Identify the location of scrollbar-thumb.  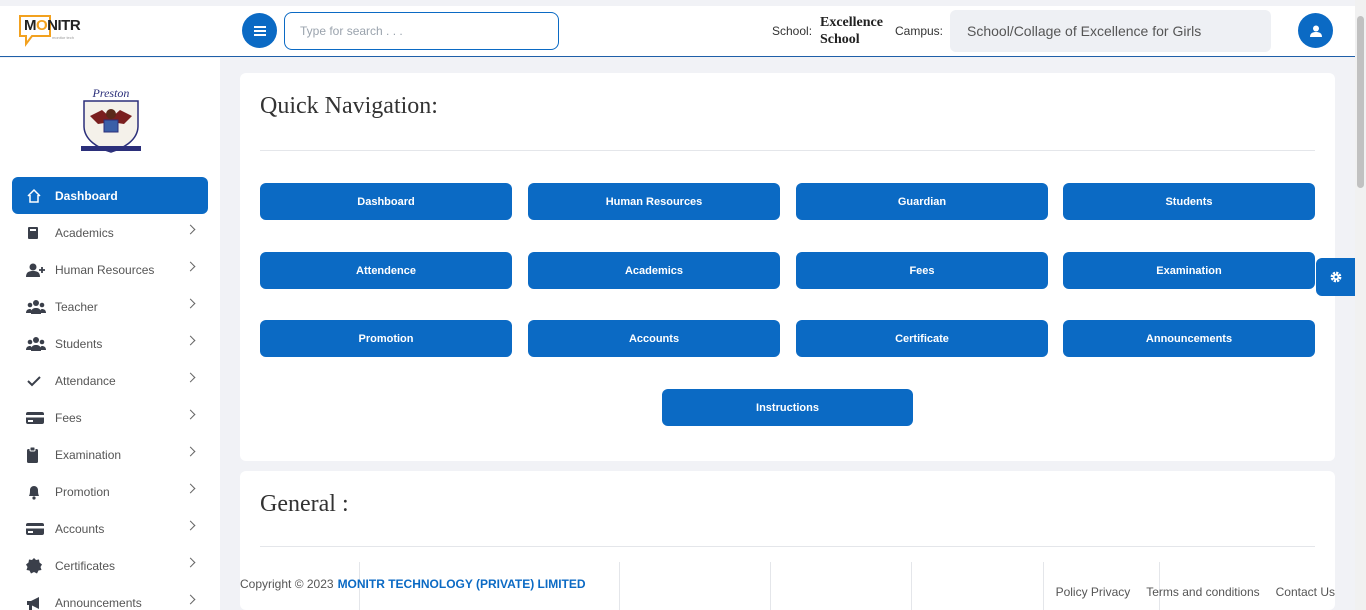
(1360, 102).